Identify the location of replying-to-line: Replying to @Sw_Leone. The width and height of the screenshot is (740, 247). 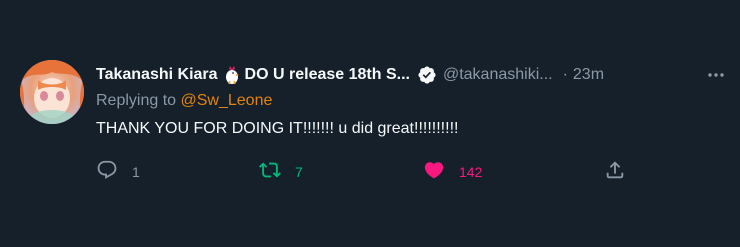
(184, 101).